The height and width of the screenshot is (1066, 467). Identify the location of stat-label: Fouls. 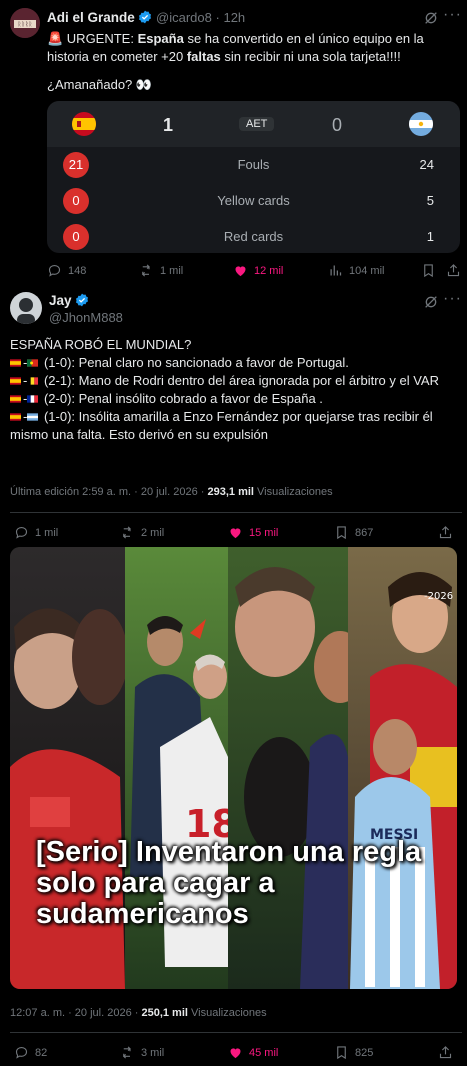
(253, 164).